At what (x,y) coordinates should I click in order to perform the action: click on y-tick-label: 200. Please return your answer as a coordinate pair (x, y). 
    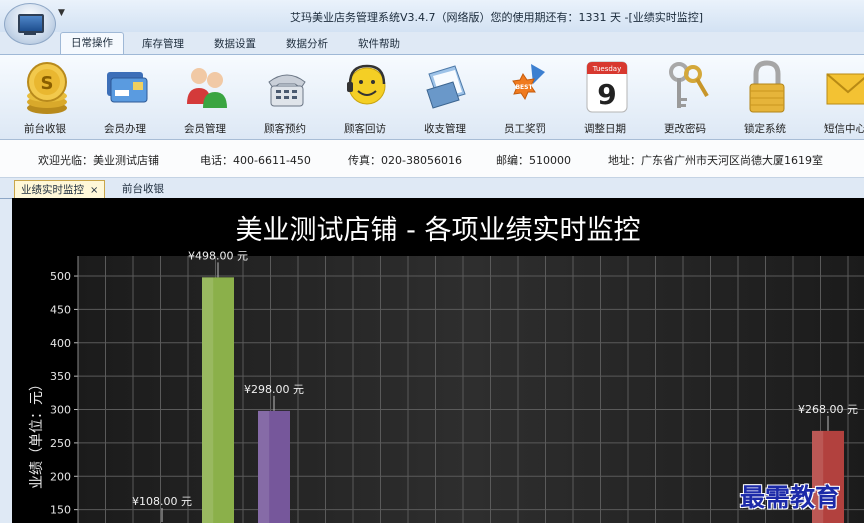
    Looking at the image, I should click on (60, 476).